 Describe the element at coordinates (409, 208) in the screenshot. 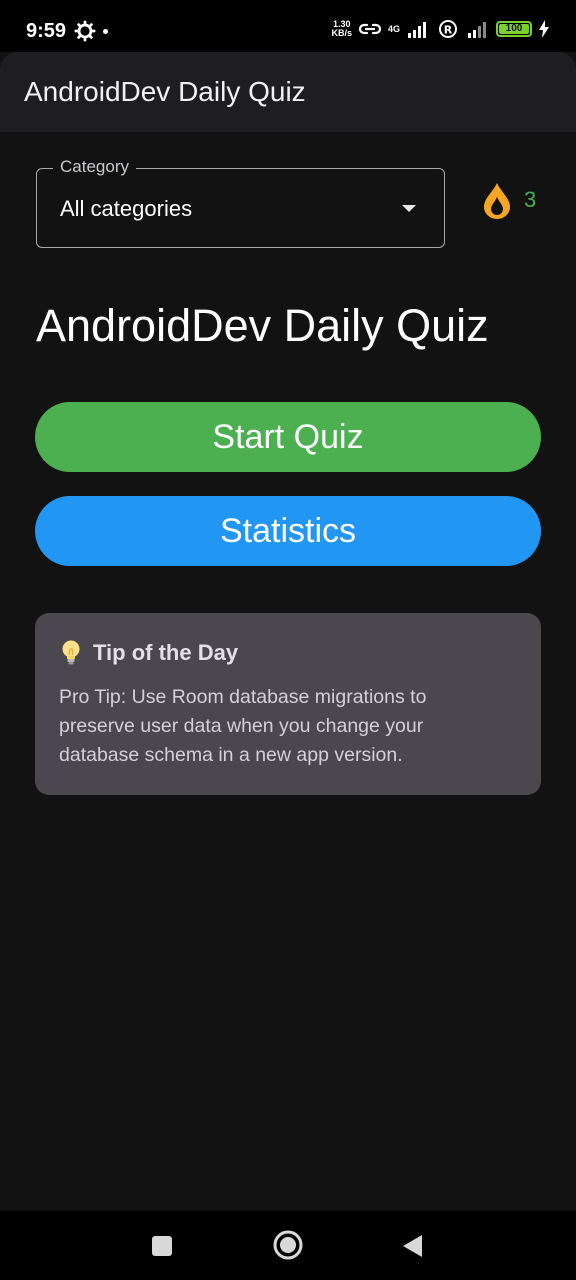

I see `dropdown-arrow-icon` at that location.